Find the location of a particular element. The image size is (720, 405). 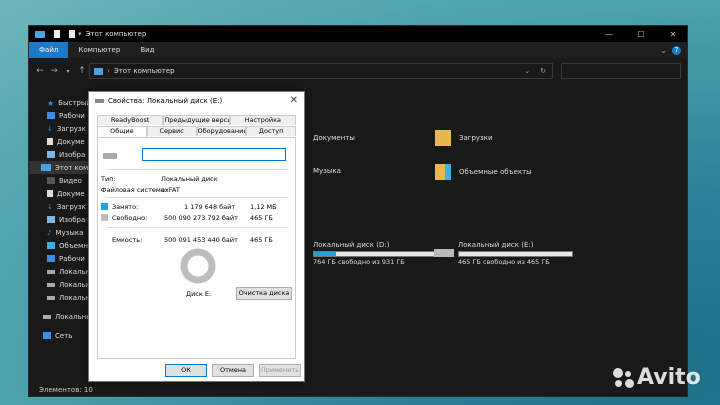

free-bytes: 500 090 273 792 байт is located at coordinates (201, 218).